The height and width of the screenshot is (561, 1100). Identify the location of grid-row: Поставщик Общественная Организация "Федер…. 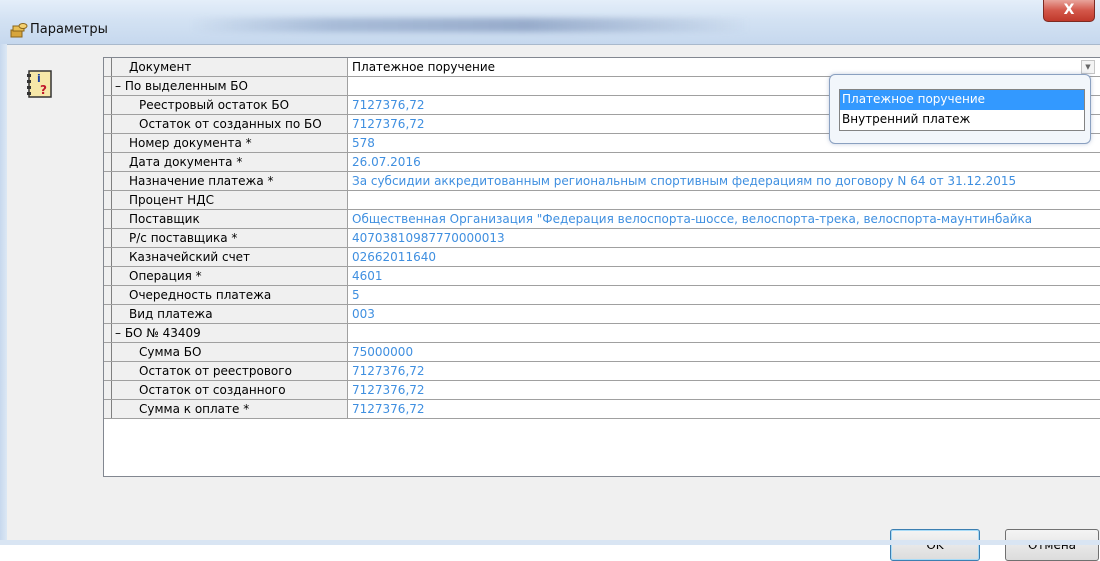
(602, 219).